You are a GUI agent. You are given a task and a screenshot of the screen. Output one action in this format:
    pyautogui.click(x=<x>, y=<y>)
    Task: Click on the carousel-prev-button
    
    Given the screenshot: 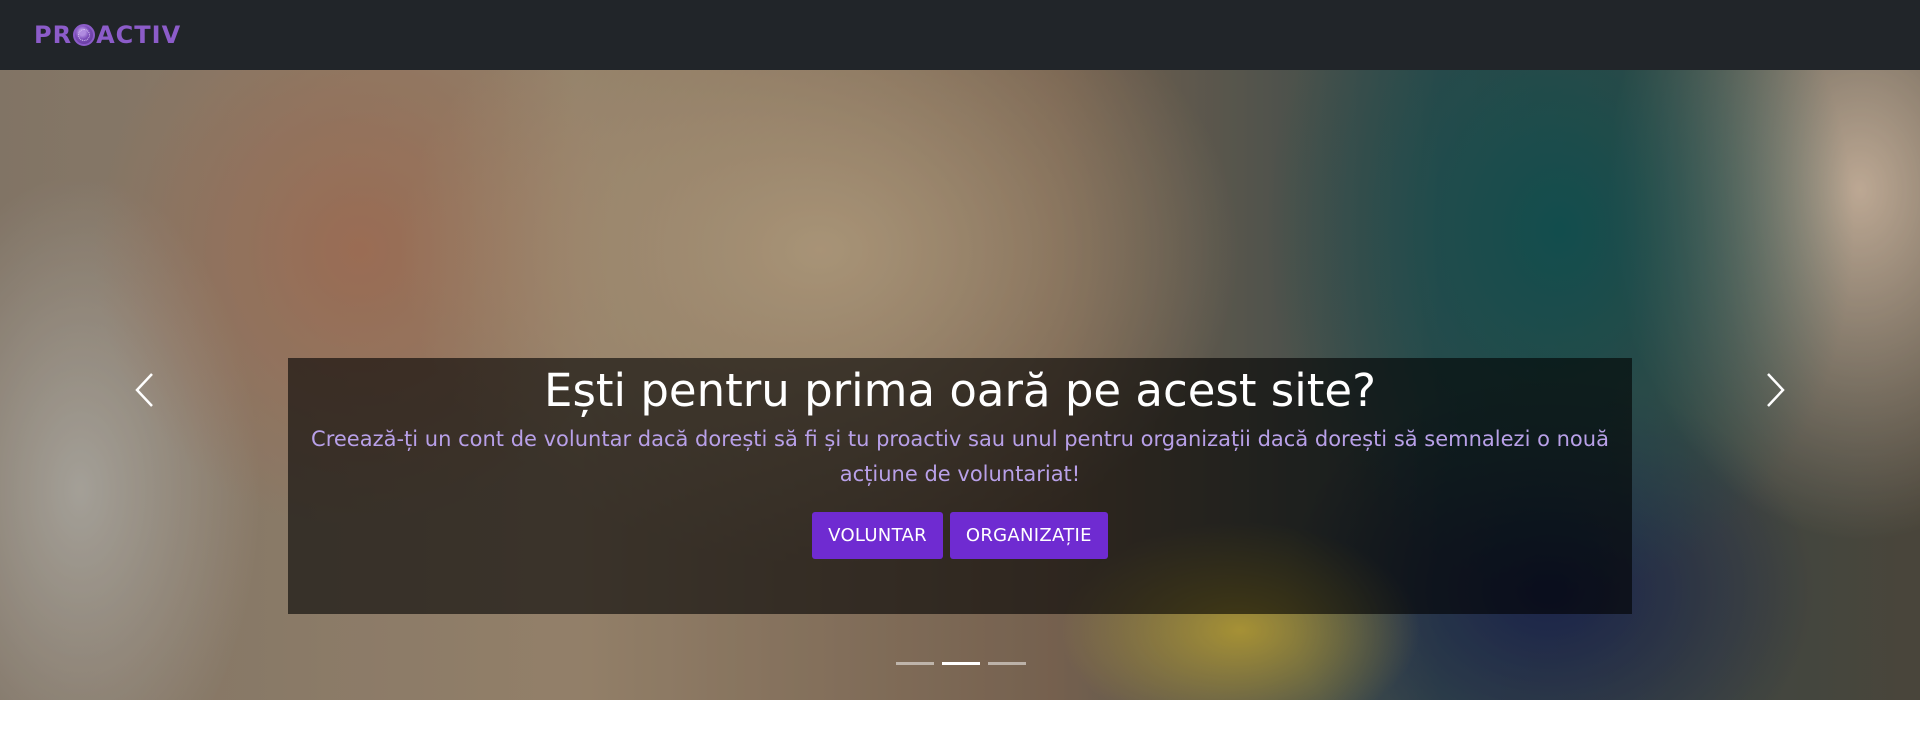 What is the action you would take?
    pyautogui.click(x=144, y=390)
    